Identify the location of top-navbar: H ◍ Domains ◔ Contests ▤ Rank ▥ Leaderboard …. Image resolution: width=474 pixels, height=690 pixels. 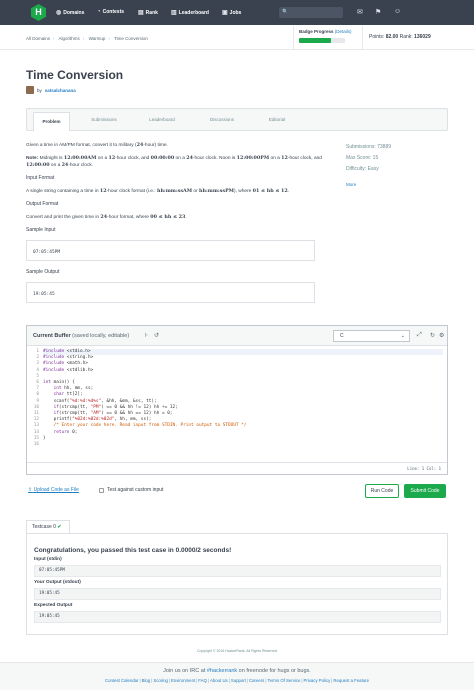
(237, 12).